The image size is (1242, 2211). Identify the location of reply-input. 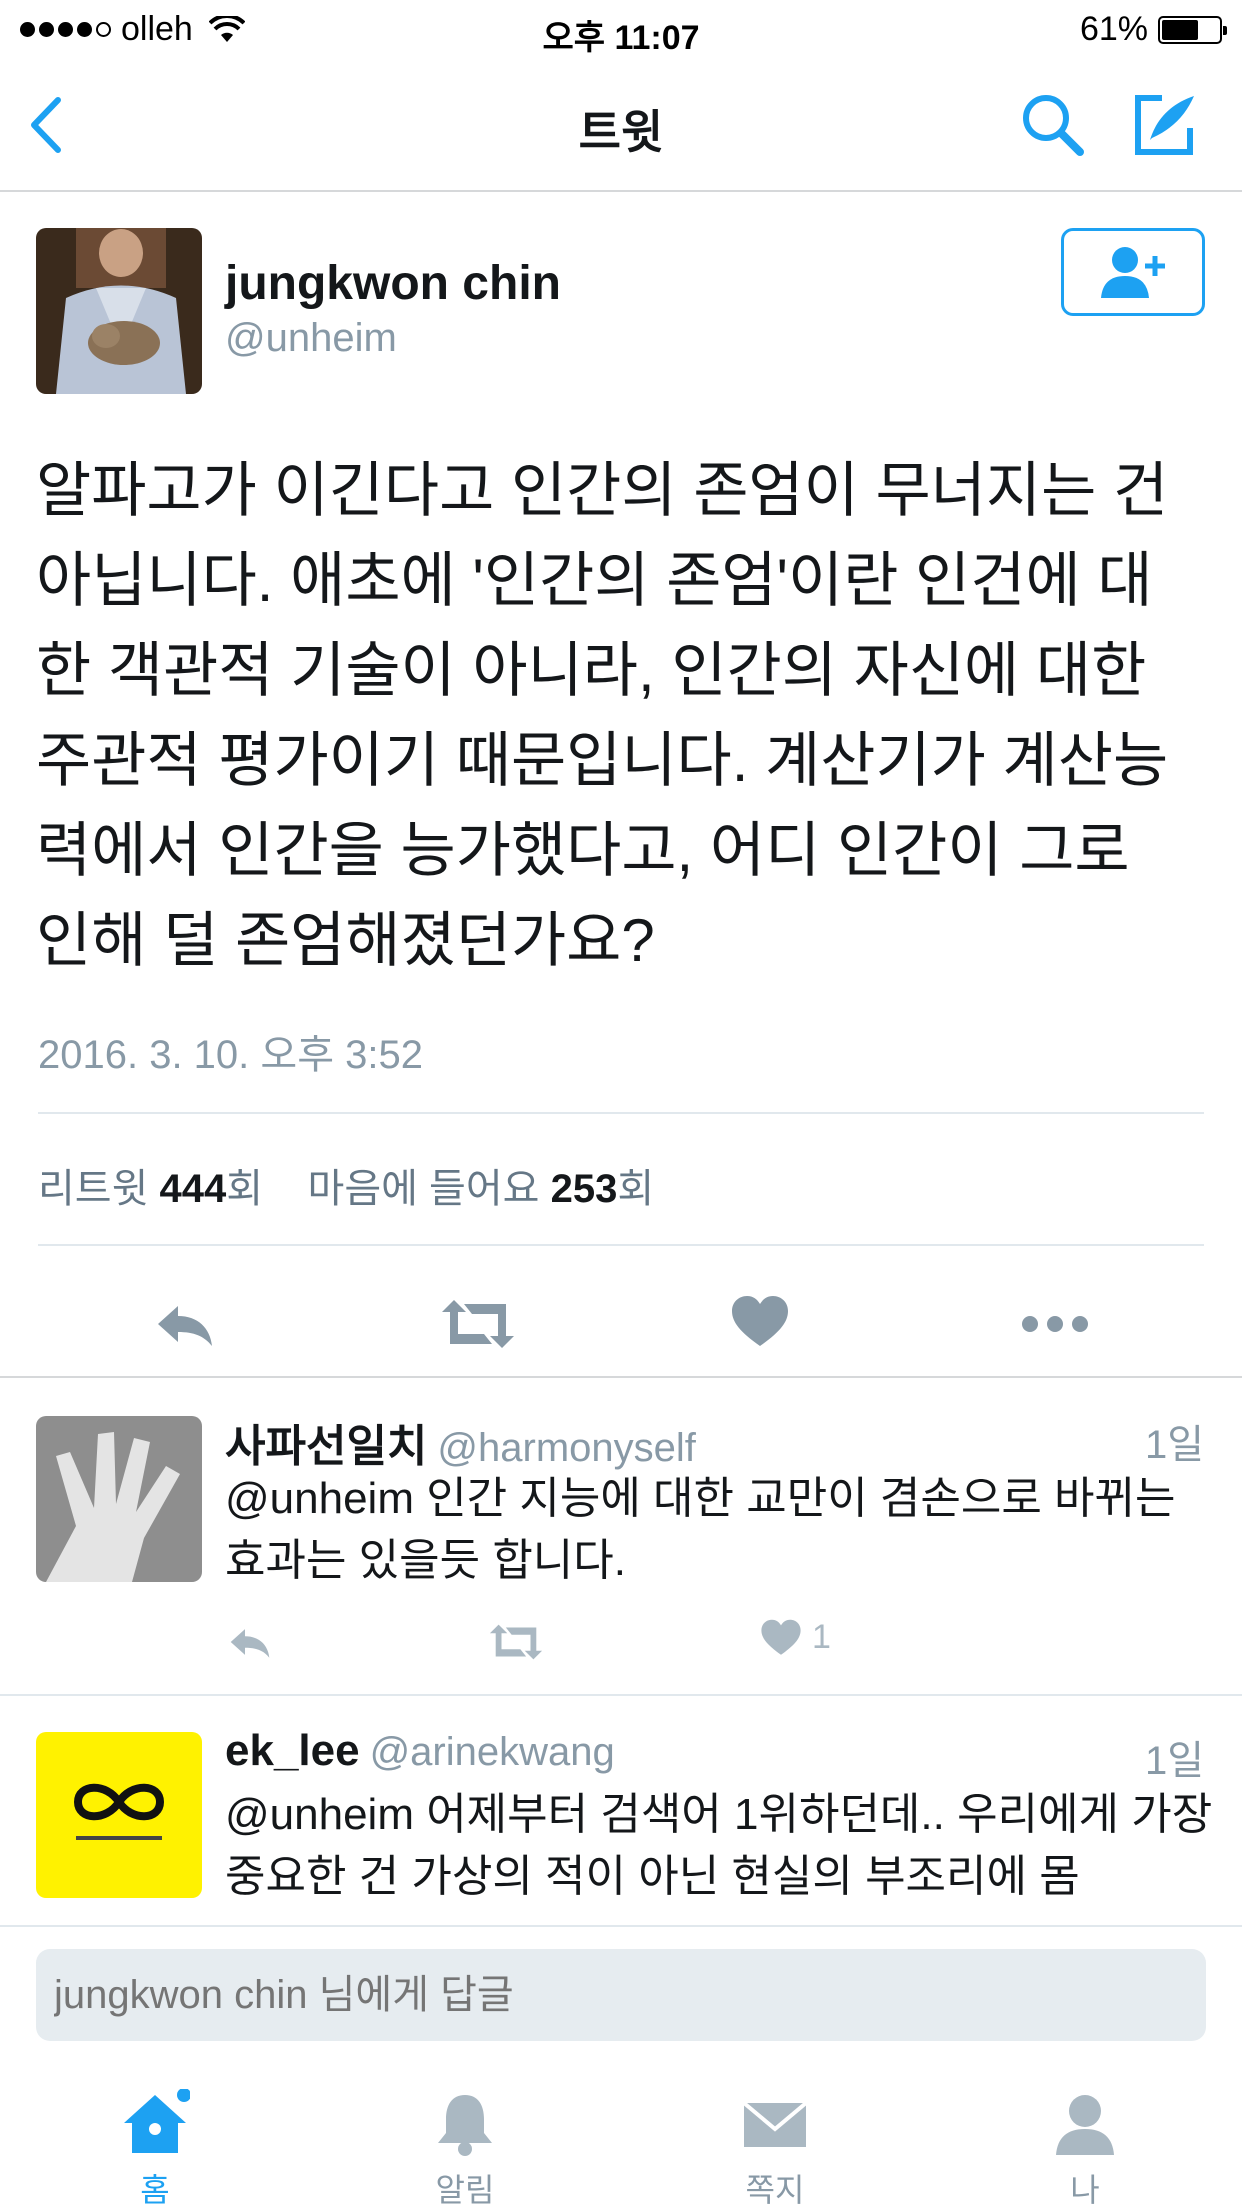
(621, 1995).